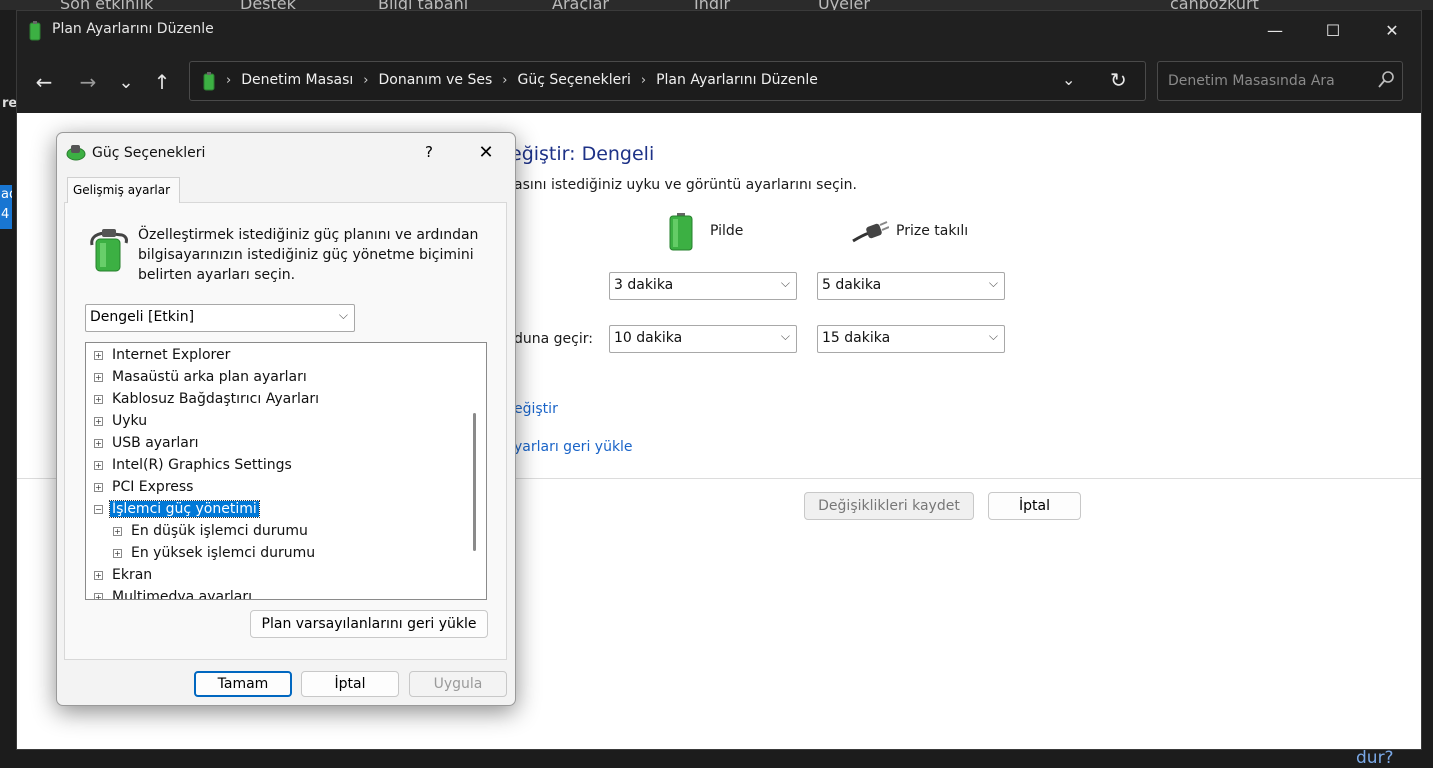  Describe the element at coordinates (109, 250) in the screenshot. I see `power-plan-icon` at that location.